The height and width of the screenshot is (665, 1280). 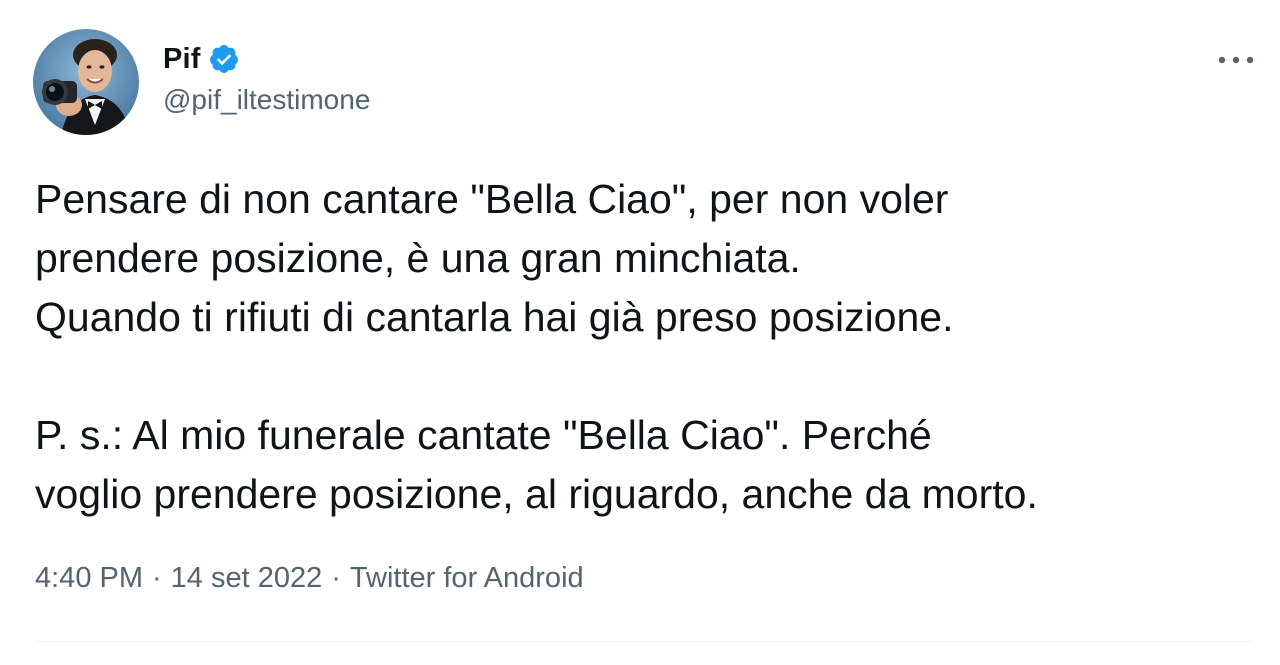 I want to click on author-block: Pif @pif_iltestimone, so click(x=266, y=78).